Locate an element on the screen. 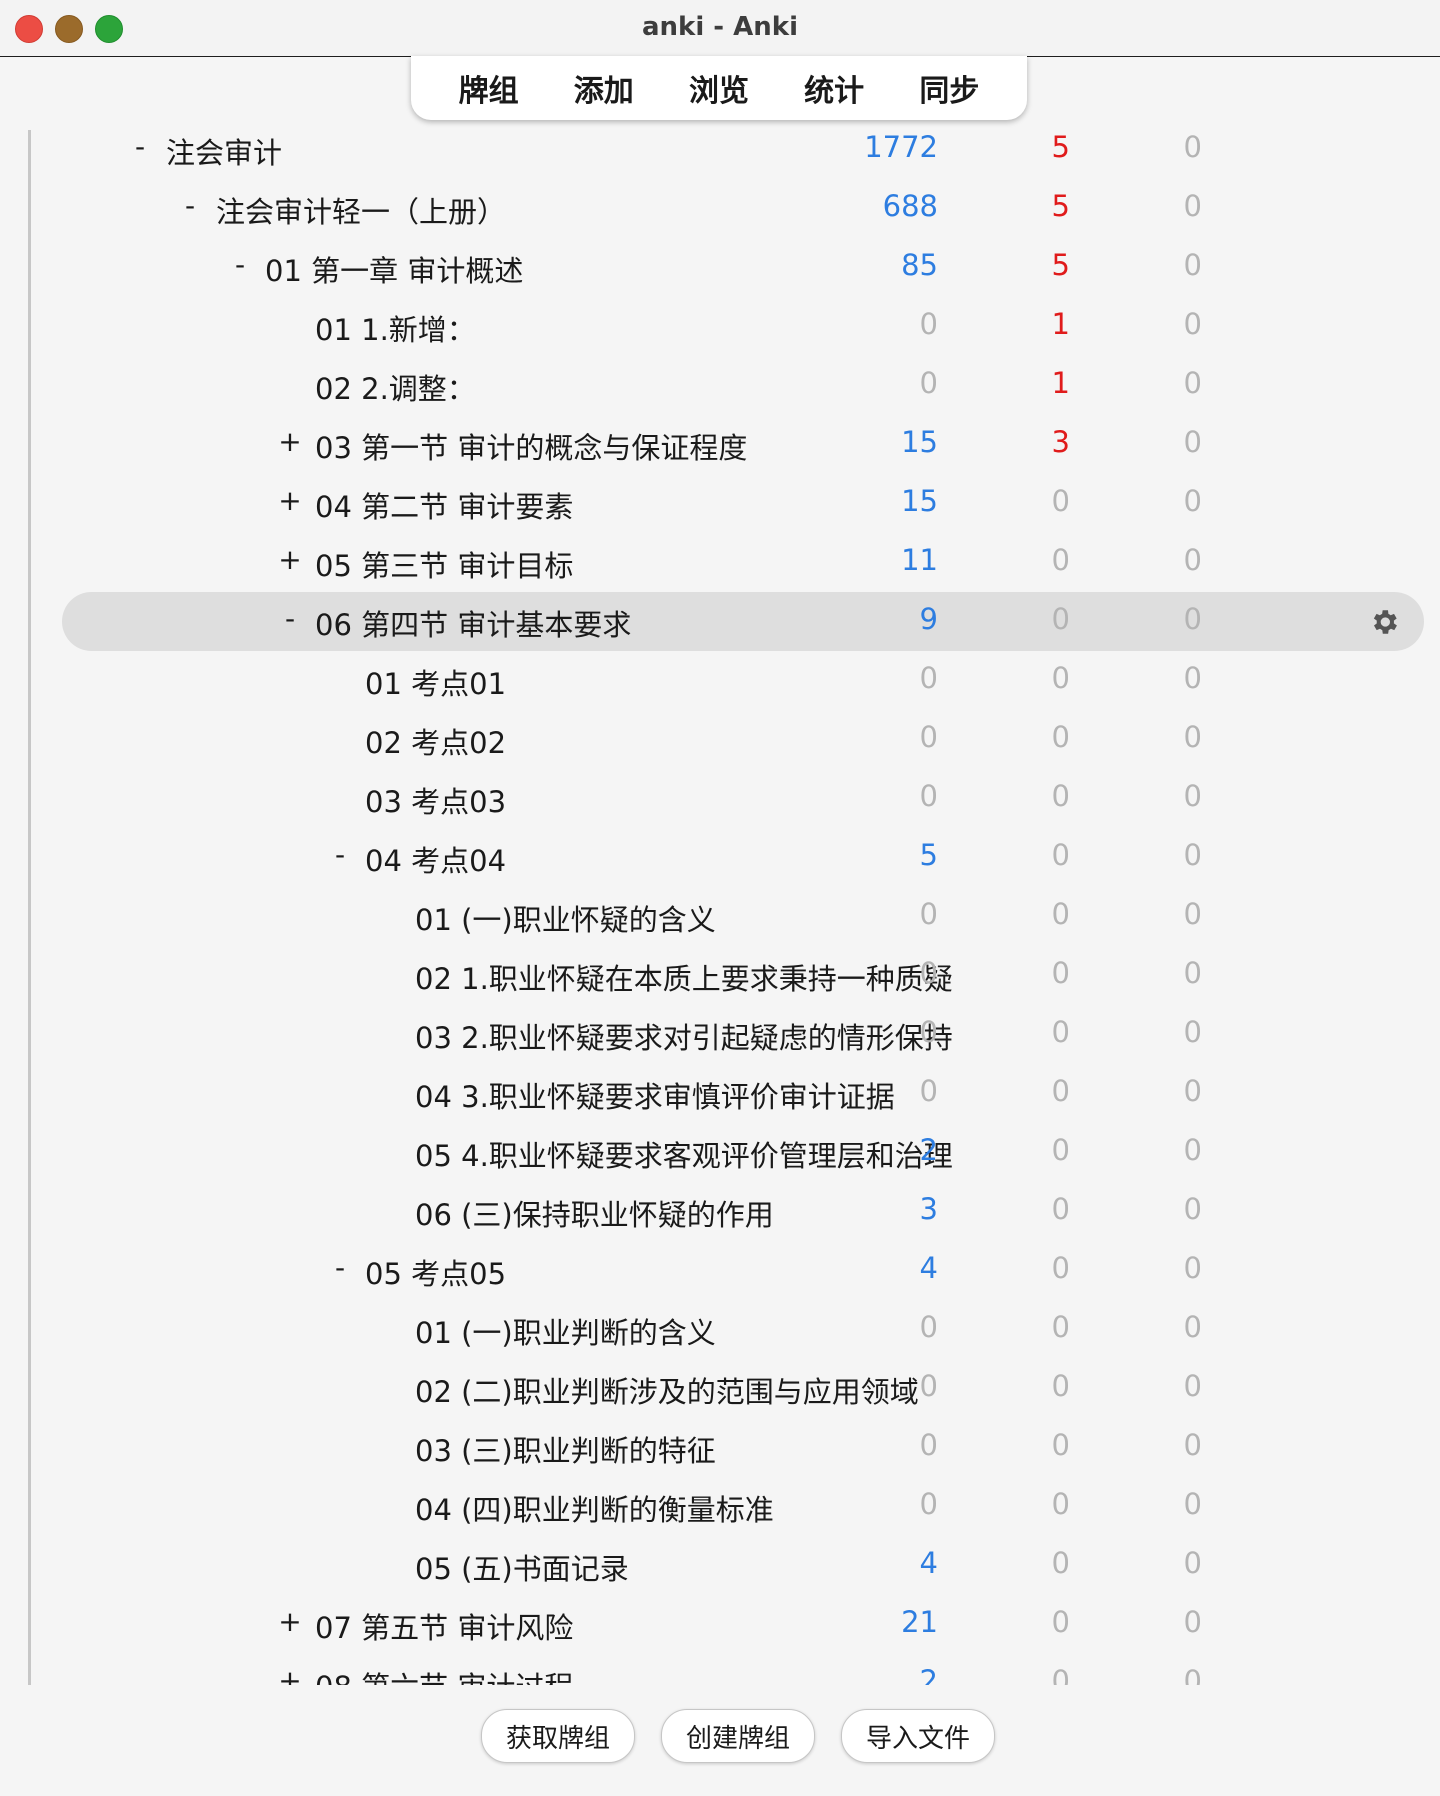  deck-name: 05 考点05 is located at coordinates (435, 1272).